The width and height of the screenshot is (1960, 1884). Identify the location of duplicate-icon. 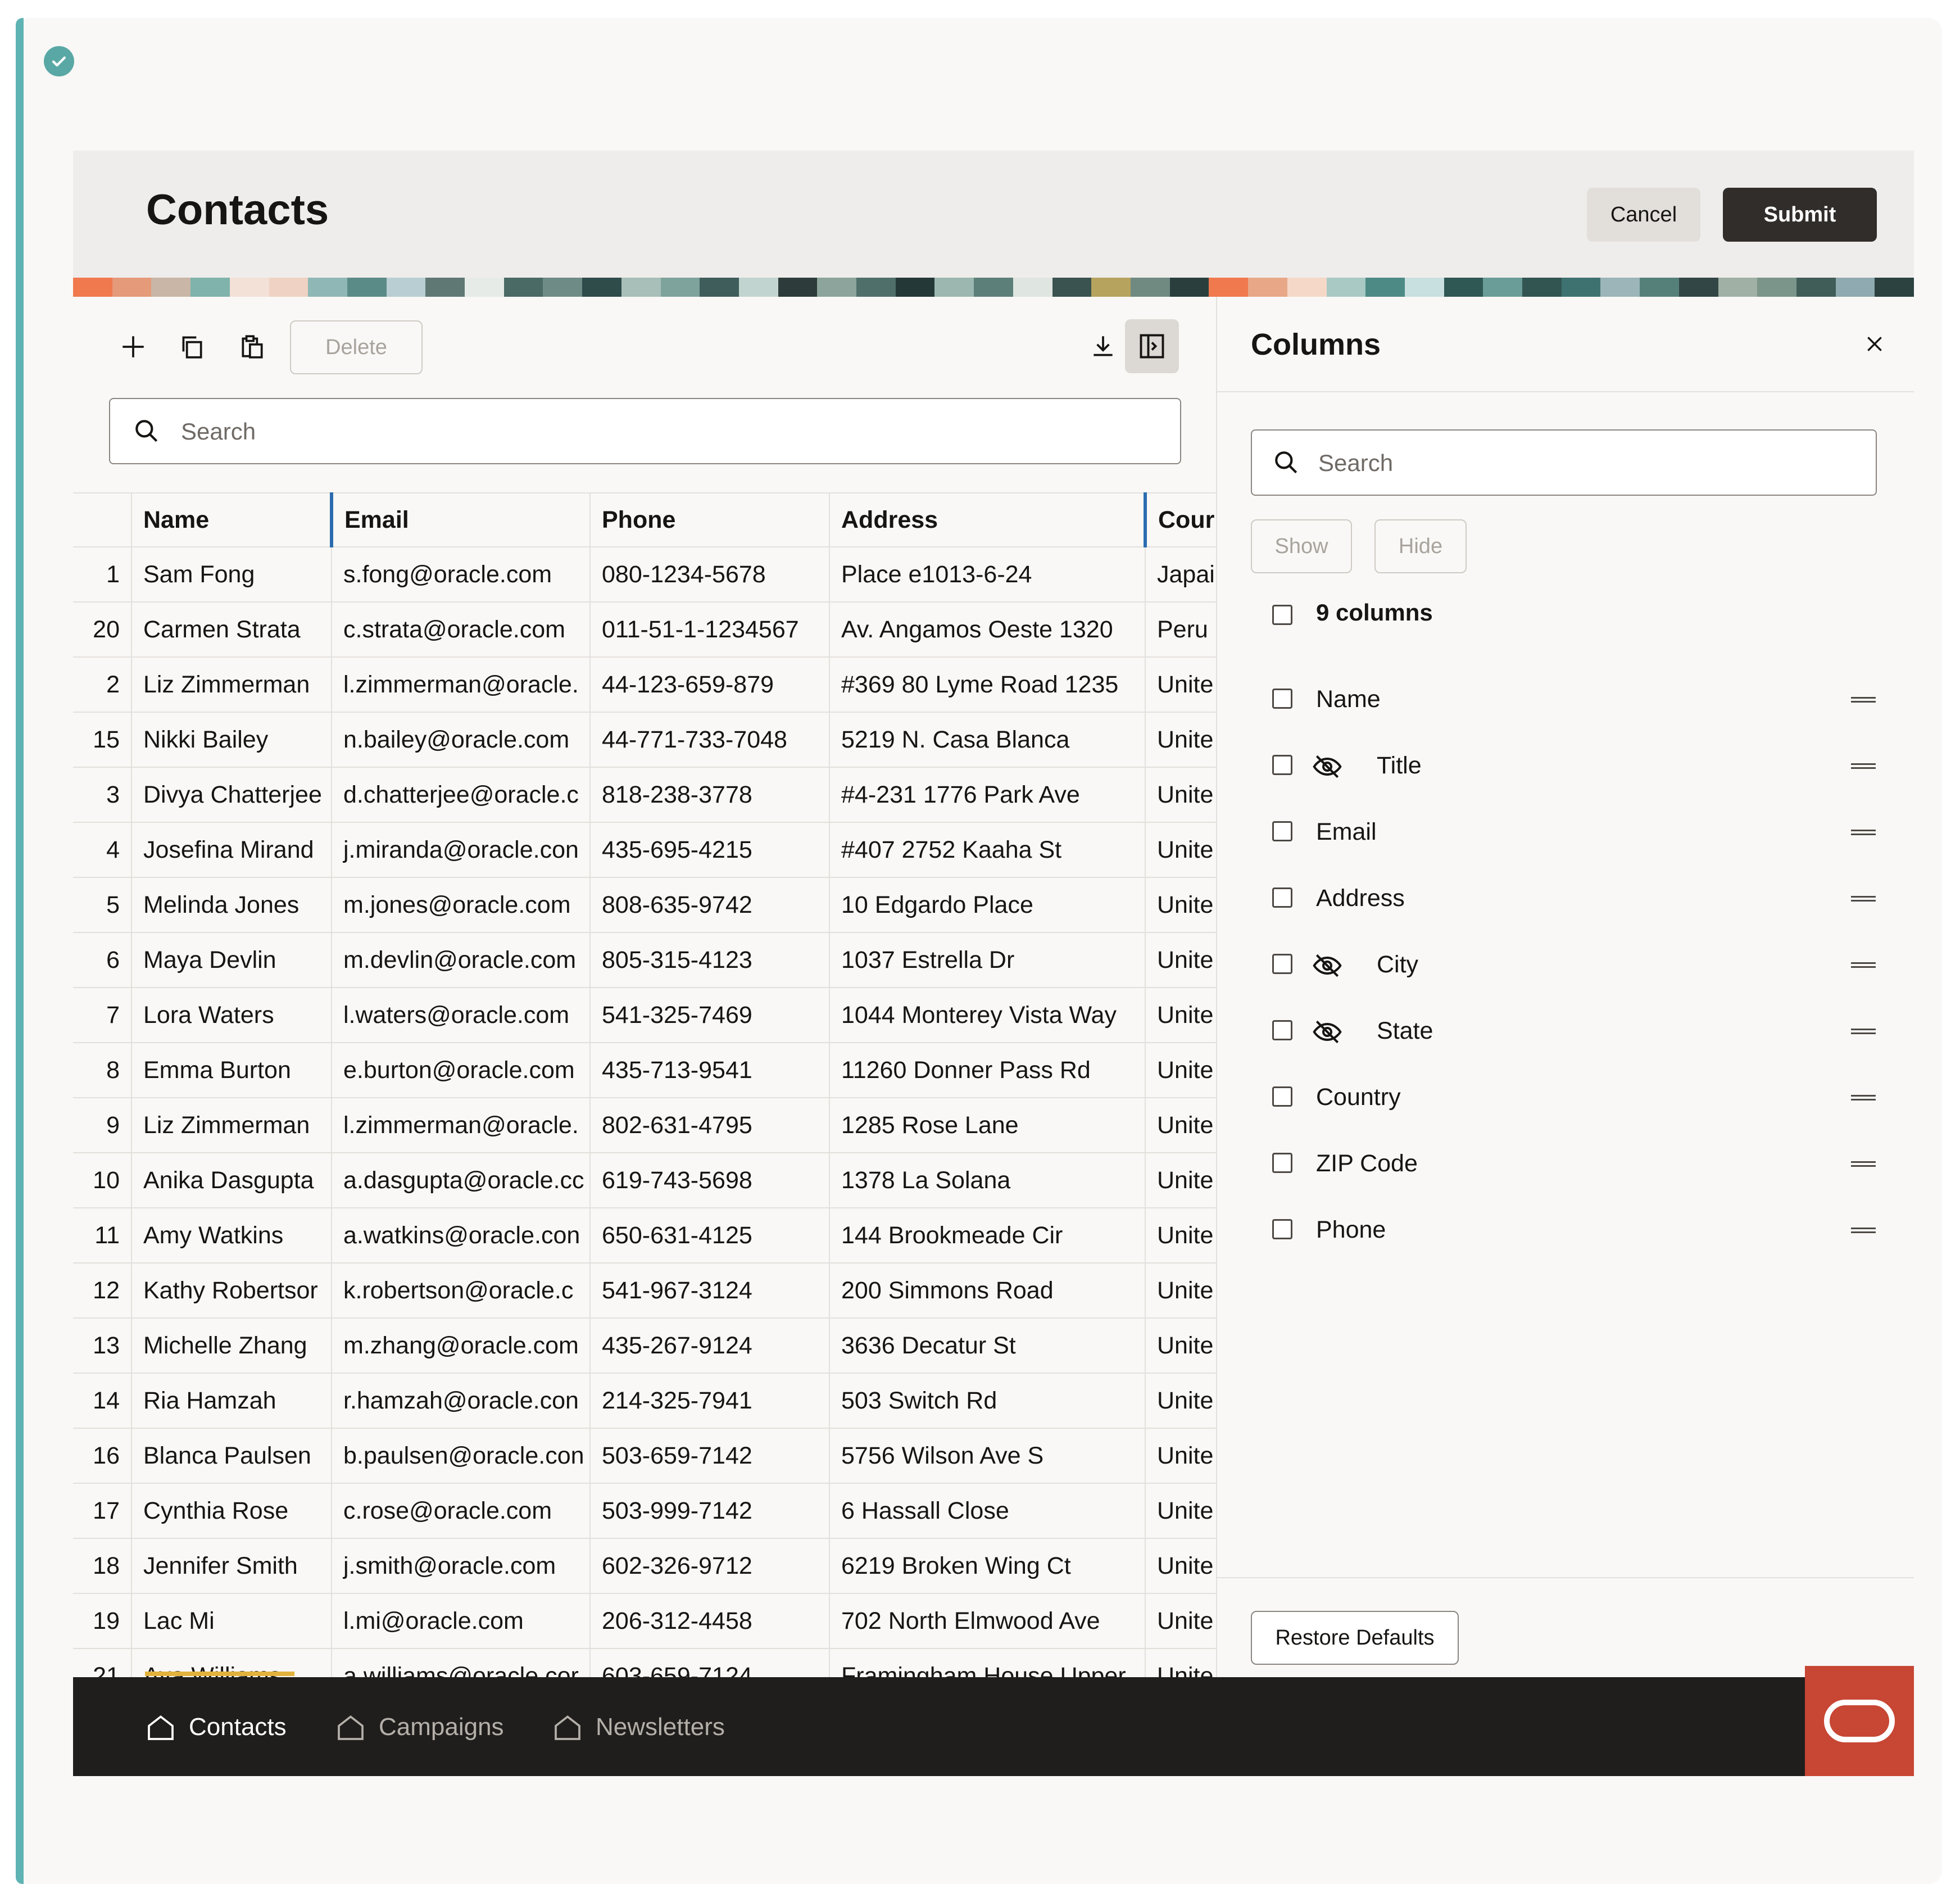
(192, 347).